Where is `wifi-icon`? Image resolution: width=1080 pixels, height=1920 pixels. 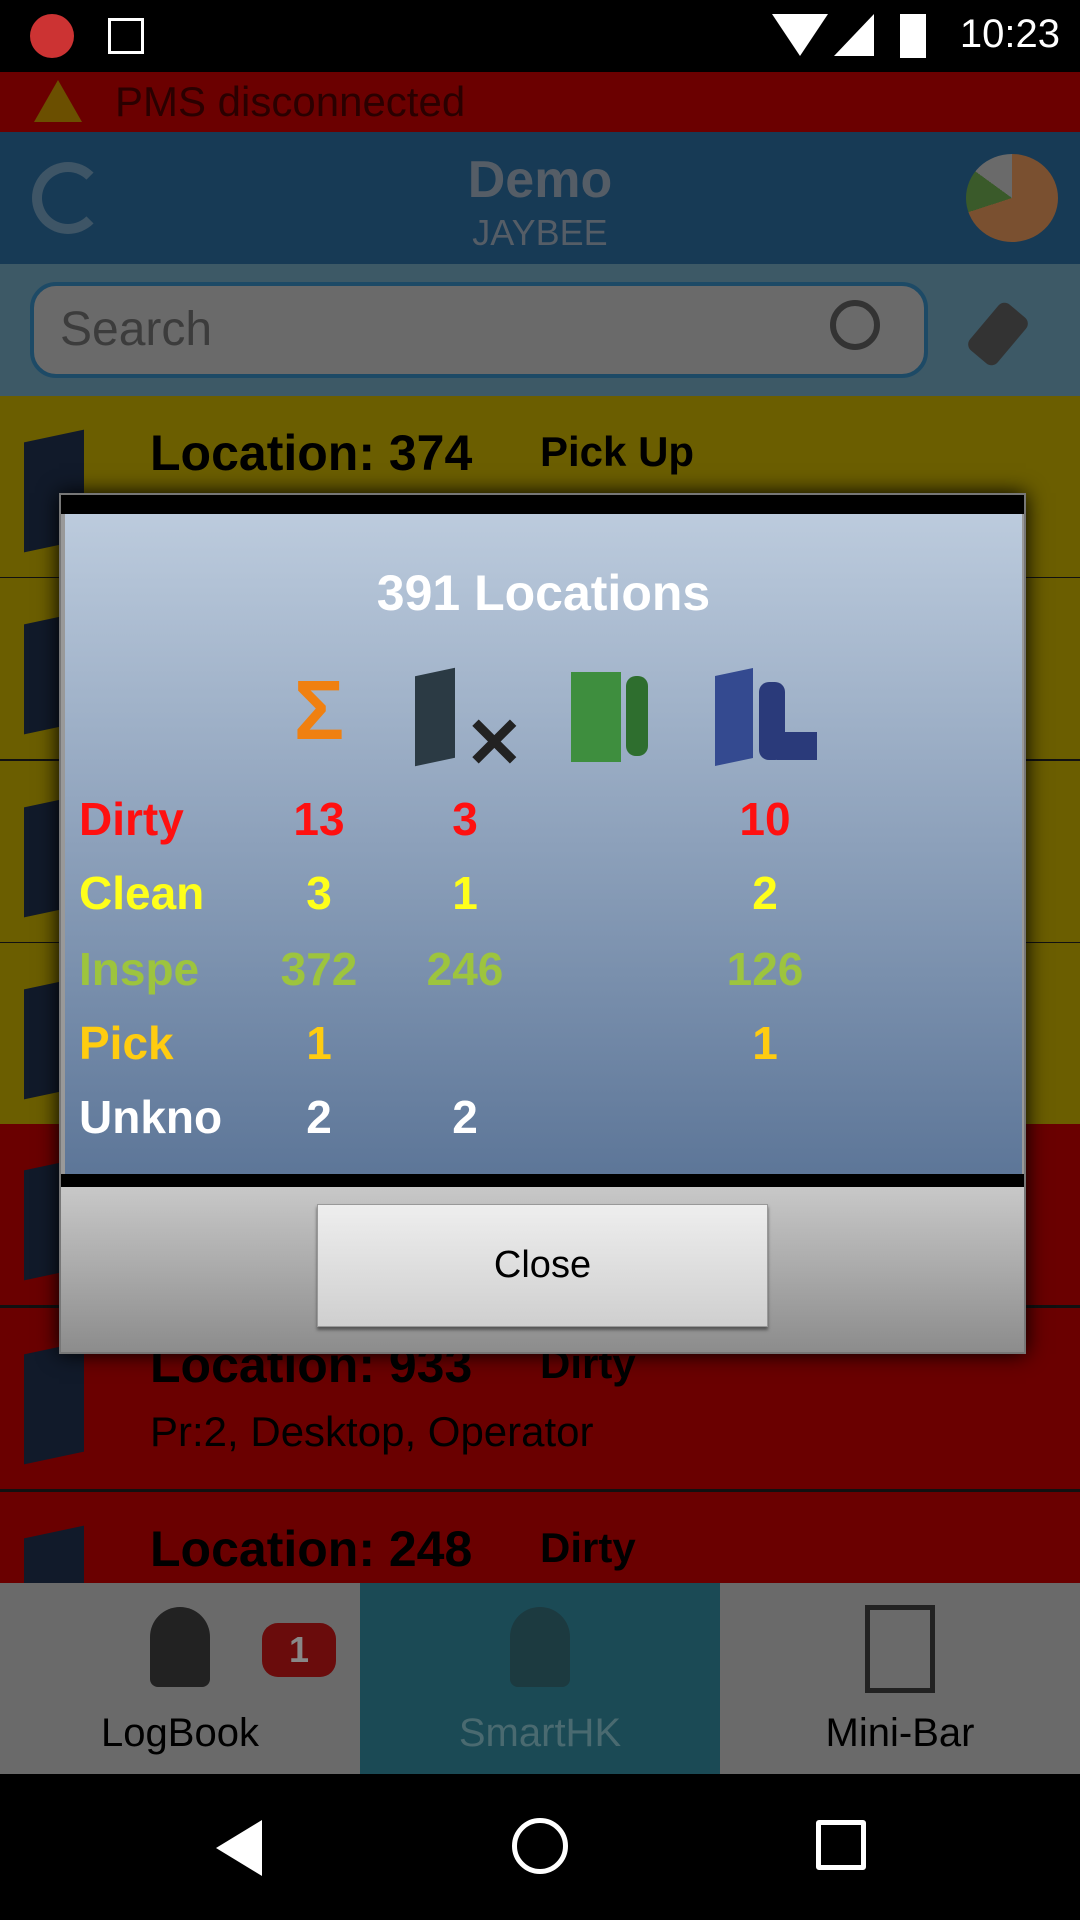 wifi-icon is located at coordinates (800, 35).